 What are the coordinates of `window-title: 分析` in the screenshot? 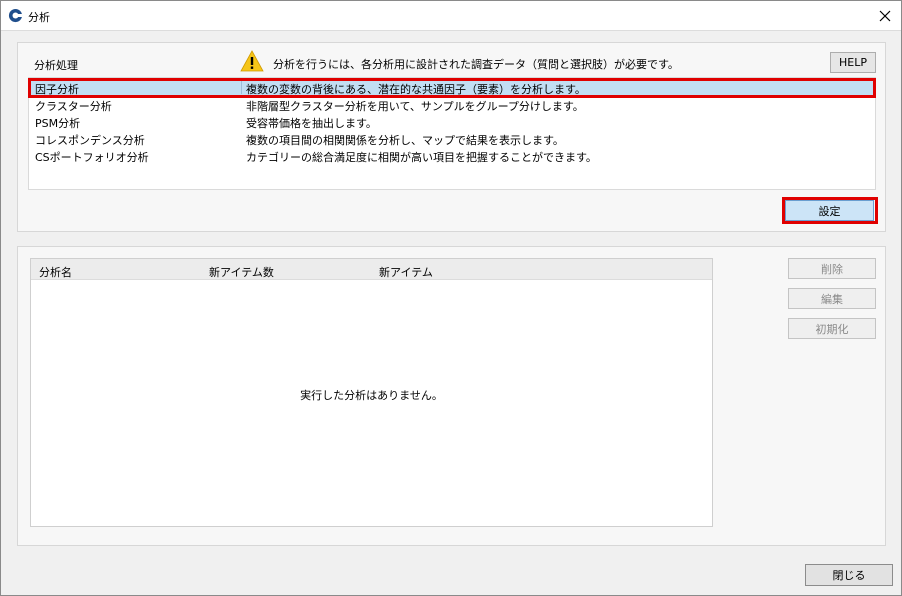 It's located at (39, 17).